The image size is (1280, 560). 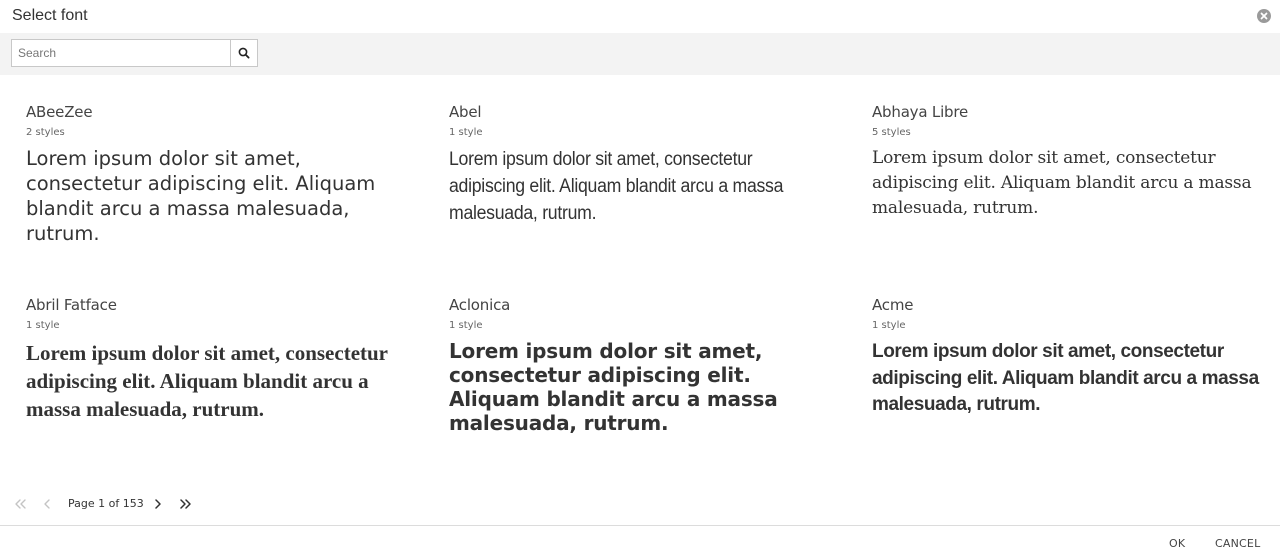 I want to click on search-button, so click(x=244, y=53).